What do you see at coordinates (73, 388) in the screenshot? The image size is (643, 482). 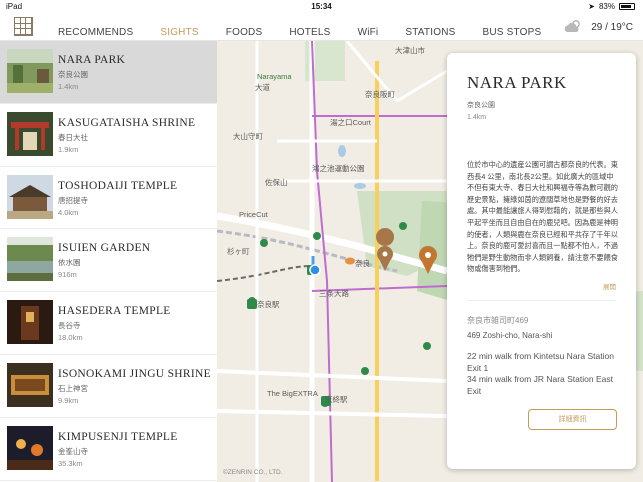 I see `sight-jp-name: 石上神宮` at bounding box center [73, 388].